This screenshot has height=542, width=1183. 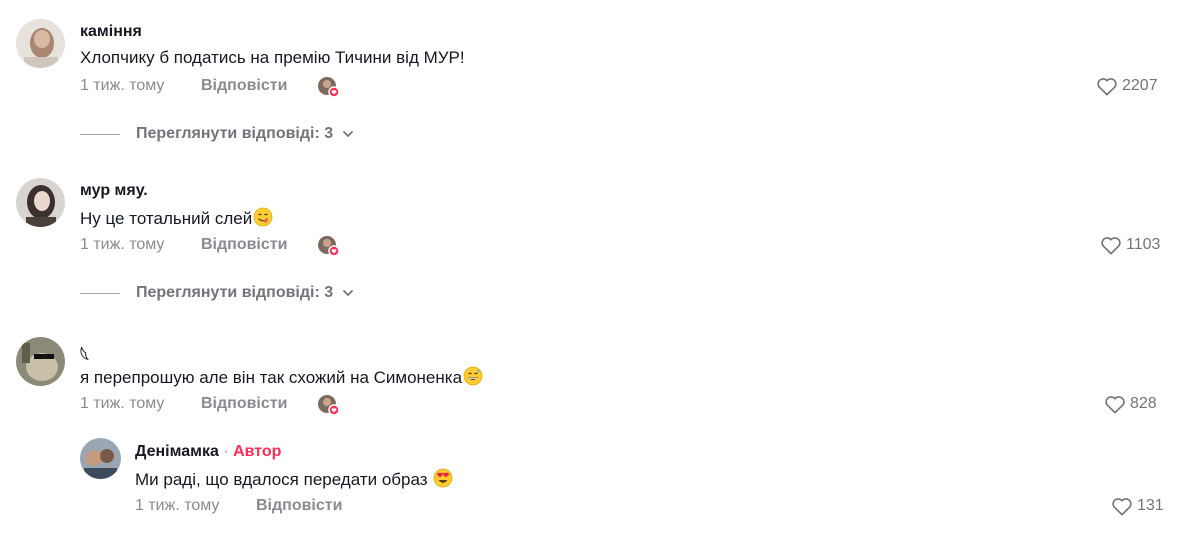 What do you see at coordinates (263, 217) in the screenshot?
I see `face-savoring-food-emoji` at bounding box center [263, 217].